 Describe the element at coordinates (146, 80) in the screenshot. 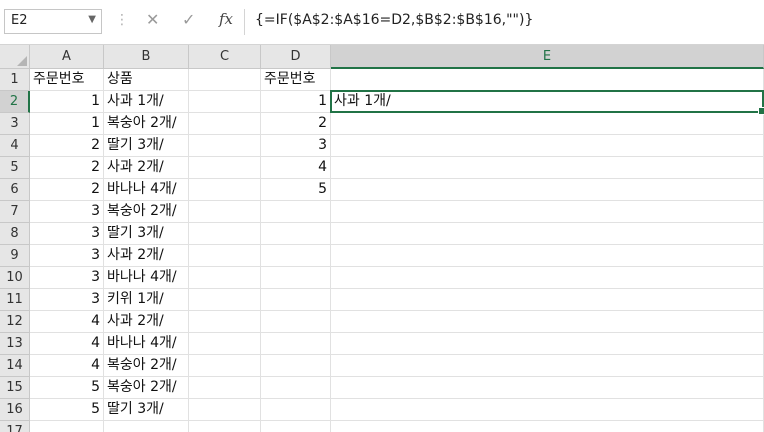

I see `cell-b1: 상품` at that location.